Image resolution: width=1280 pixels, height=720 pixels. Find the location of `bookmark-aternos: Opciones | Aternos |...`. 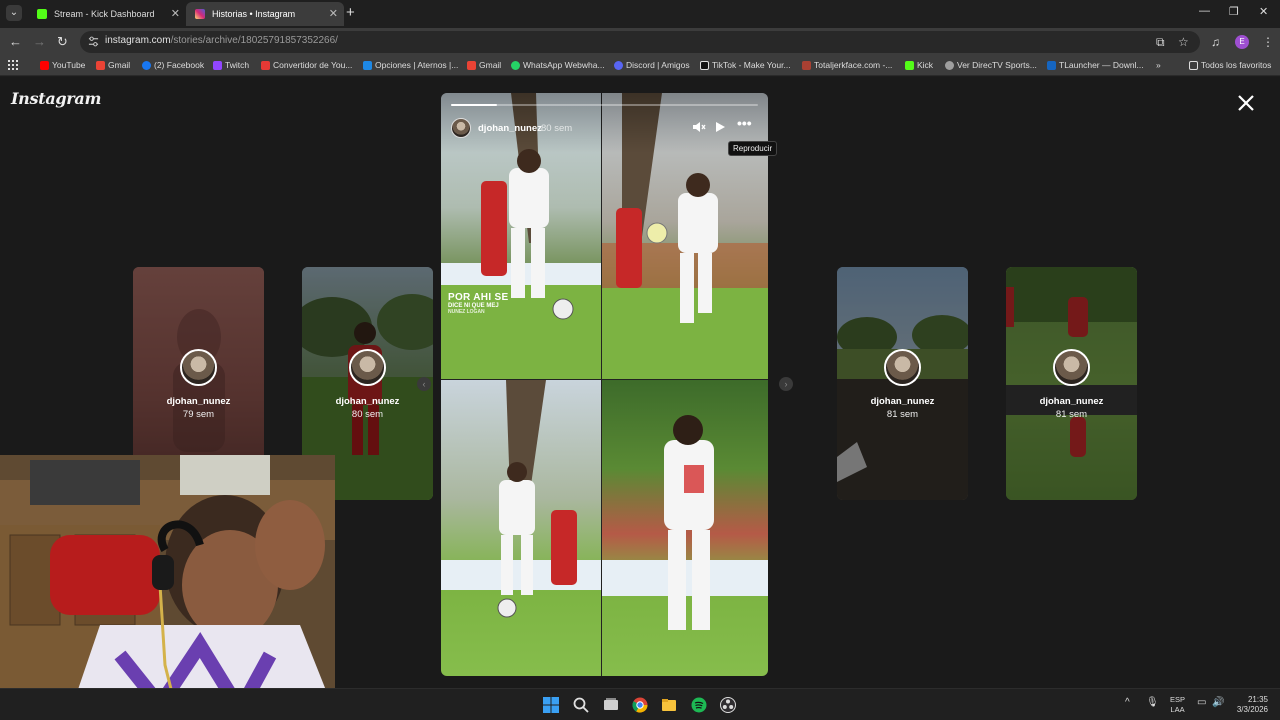

bookmark-aternos: Opciones | Aternos |... is located at coordinates (410, 65).